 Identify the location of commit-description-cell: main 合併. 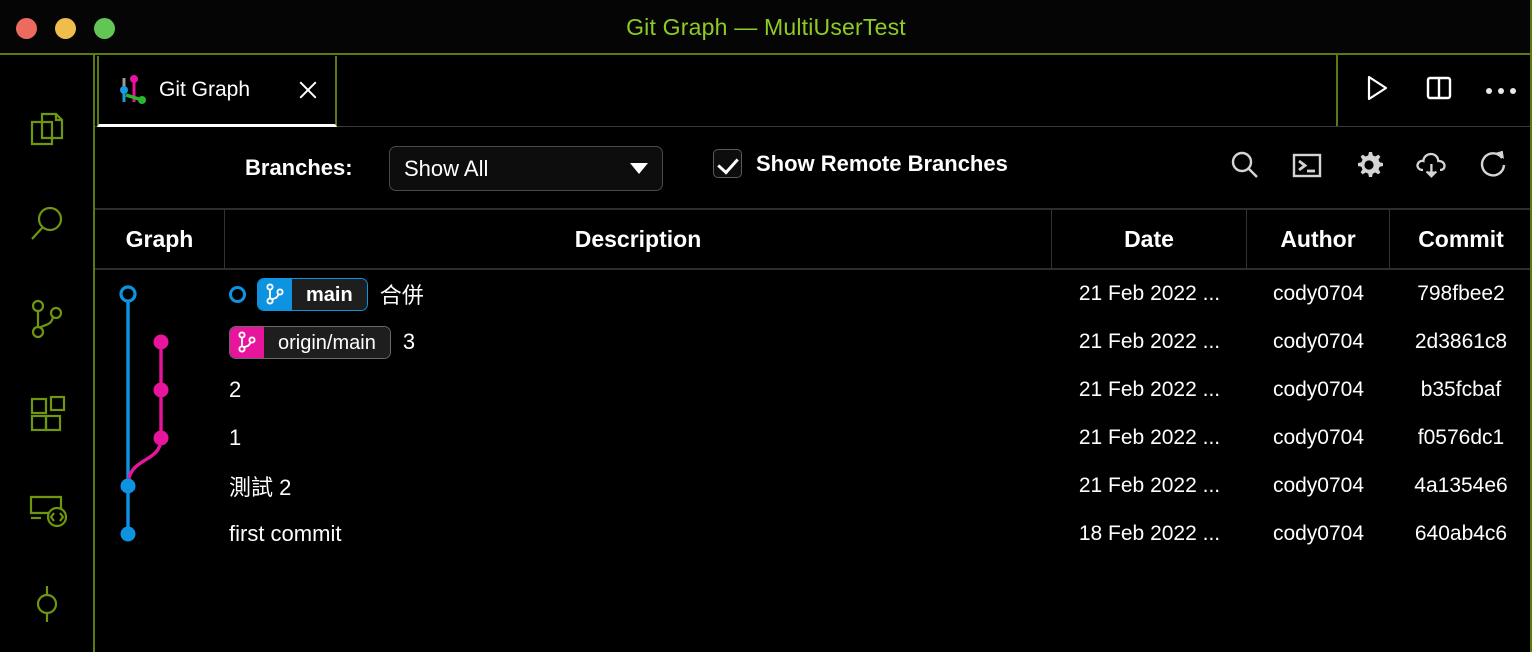
(638, 294).